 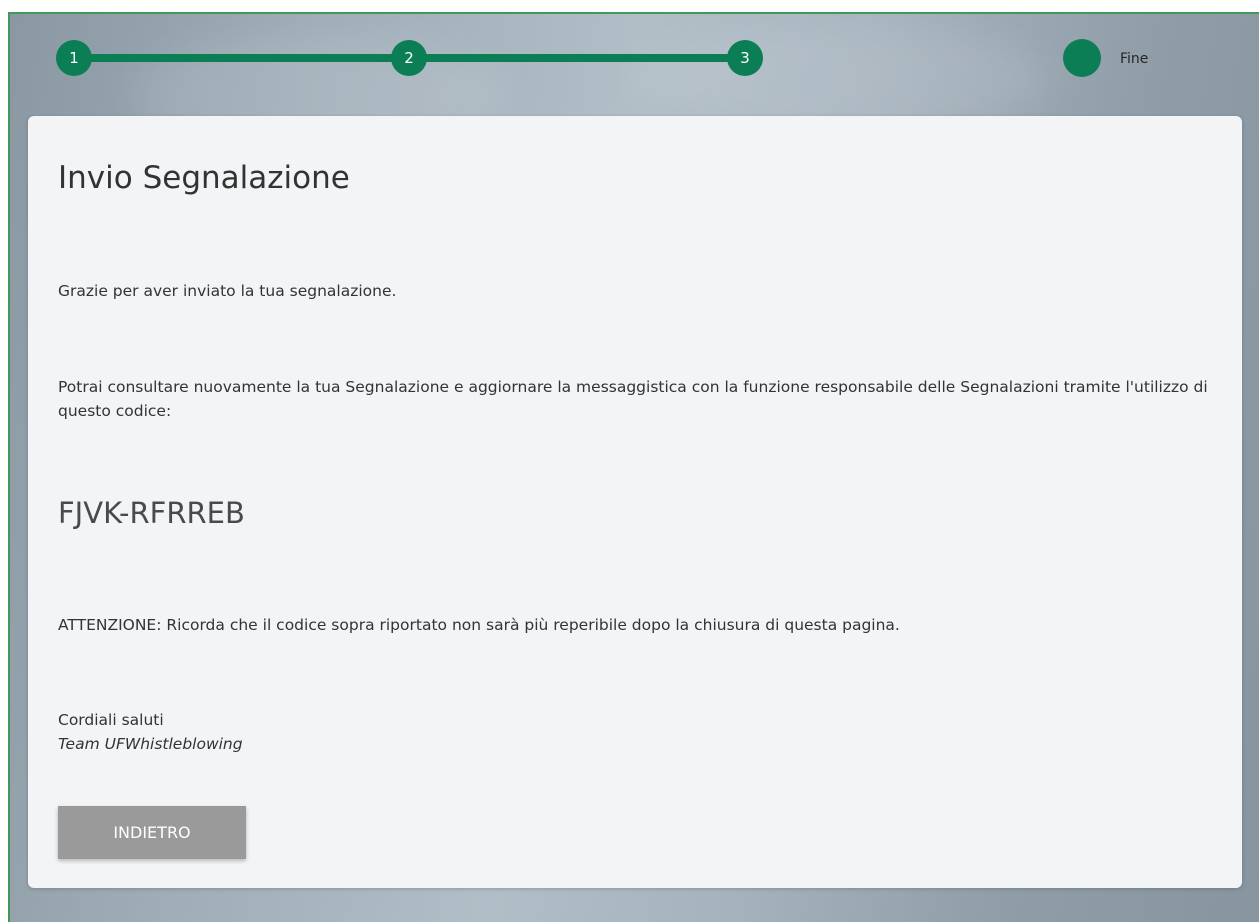 What do you see at coordinates (74, 58) in the screenshot?
I see `step-1-indicator: 1` at bounding box center [74, 58].